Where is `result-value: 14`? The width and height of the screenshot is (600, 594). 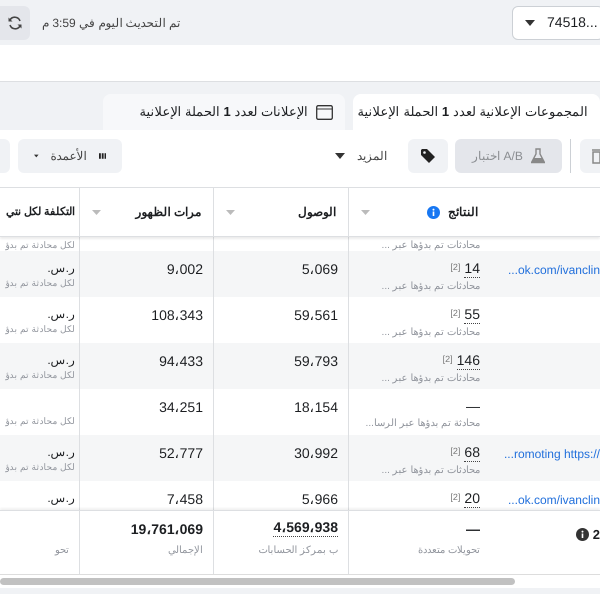
result-value: 14 is located at coordinates (472, 268).